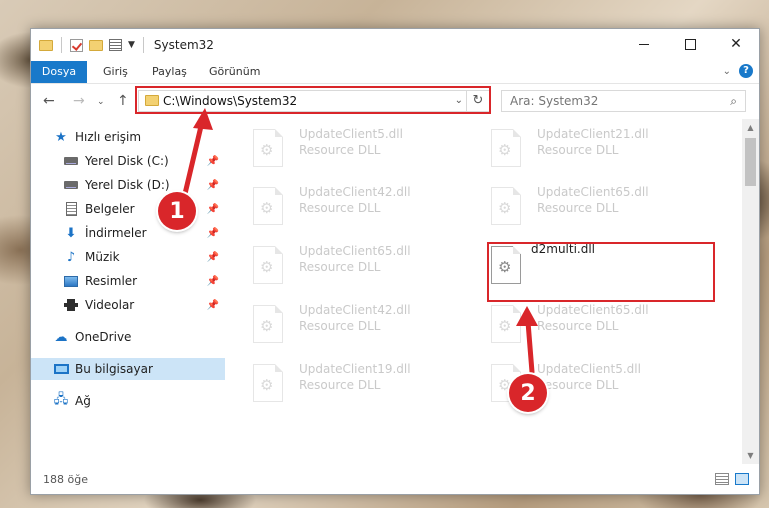 The height and width of the screenshot is (508, 769). I want to click on window-controls: ✕, so click(690, 44).